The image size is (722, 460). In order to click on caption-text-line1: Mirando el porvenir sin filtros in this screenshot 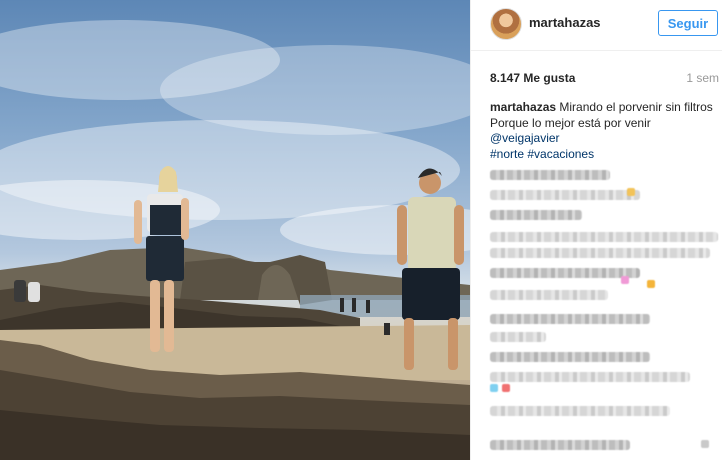, I will do `click(636, 107)`.